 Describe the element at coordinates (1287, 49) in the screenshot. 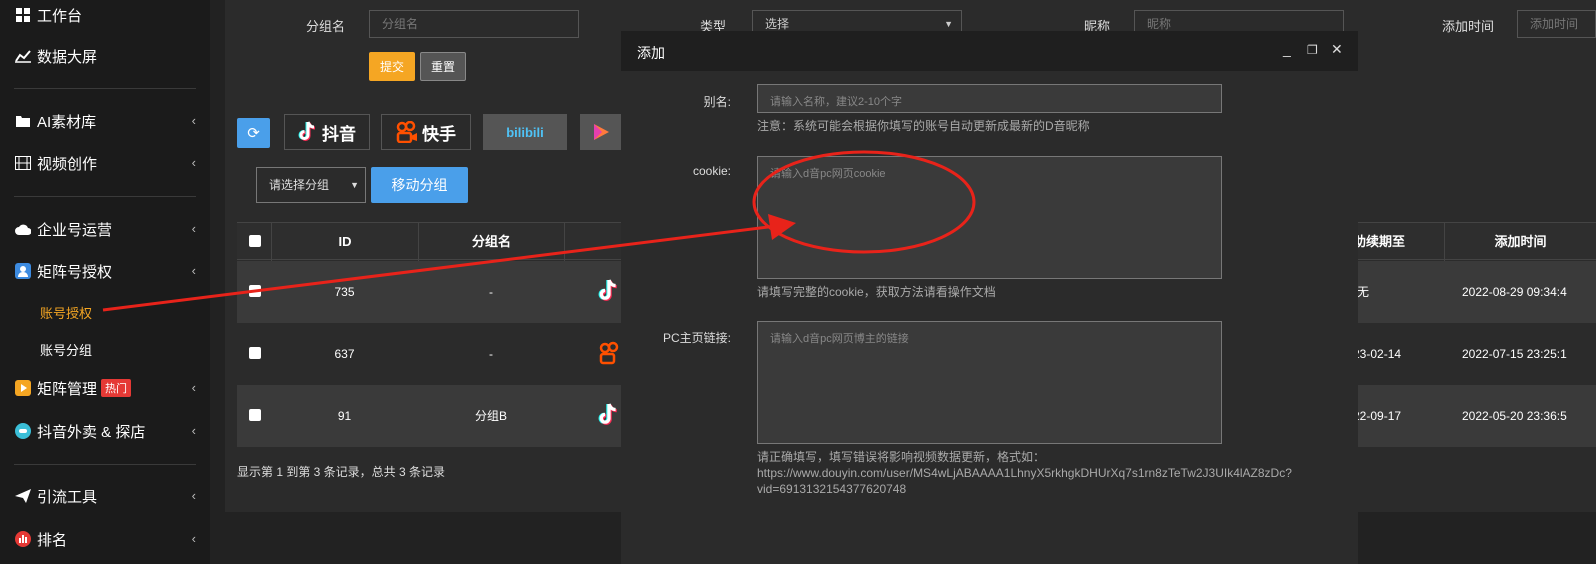

I see `minimize-icon: _` at that location.